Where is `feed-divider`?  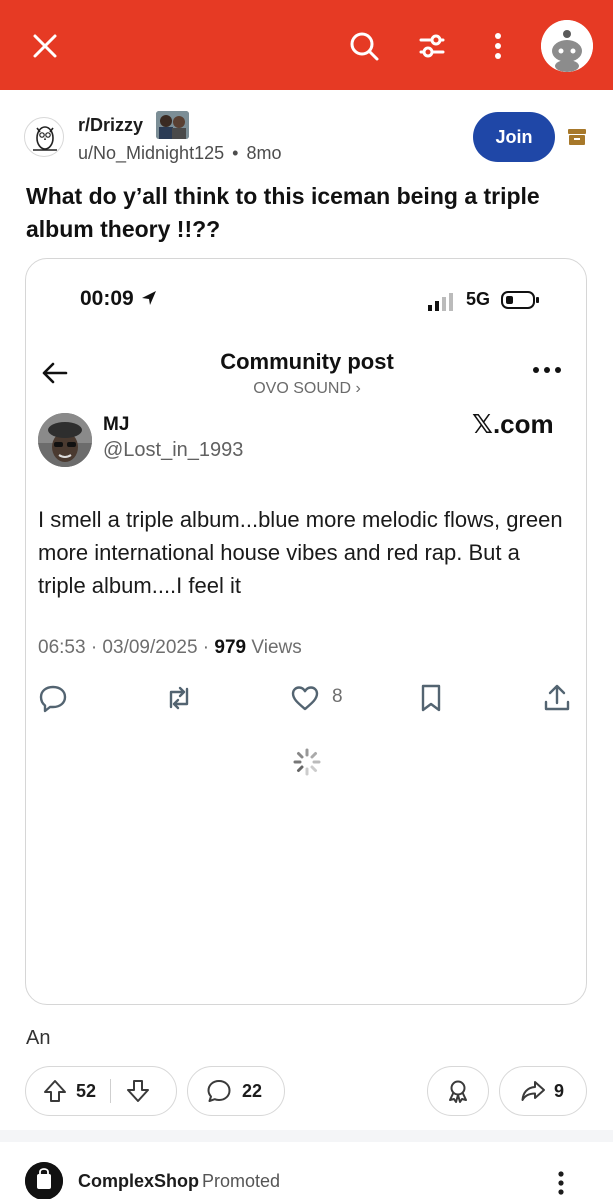 feed-divider is located at coordinates (306, 1136).